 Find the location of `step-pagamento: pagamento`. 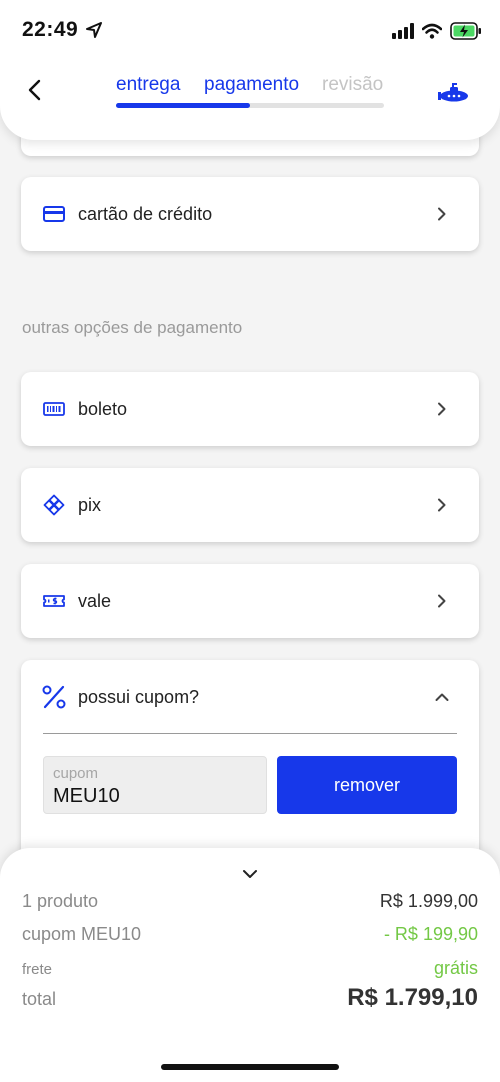

step-pagamento: pagamento is located at coordinates (251, 85).